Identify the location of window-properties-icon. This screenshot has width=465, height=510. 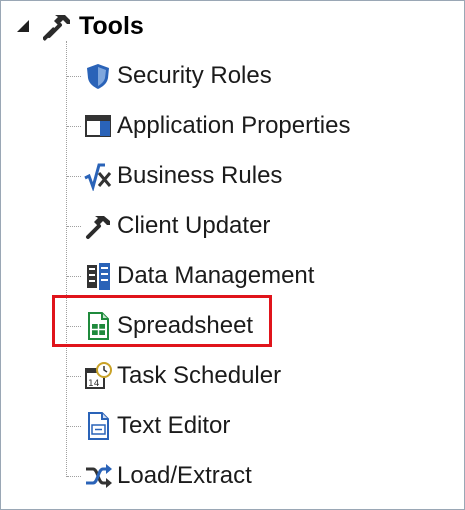
(98, 126).